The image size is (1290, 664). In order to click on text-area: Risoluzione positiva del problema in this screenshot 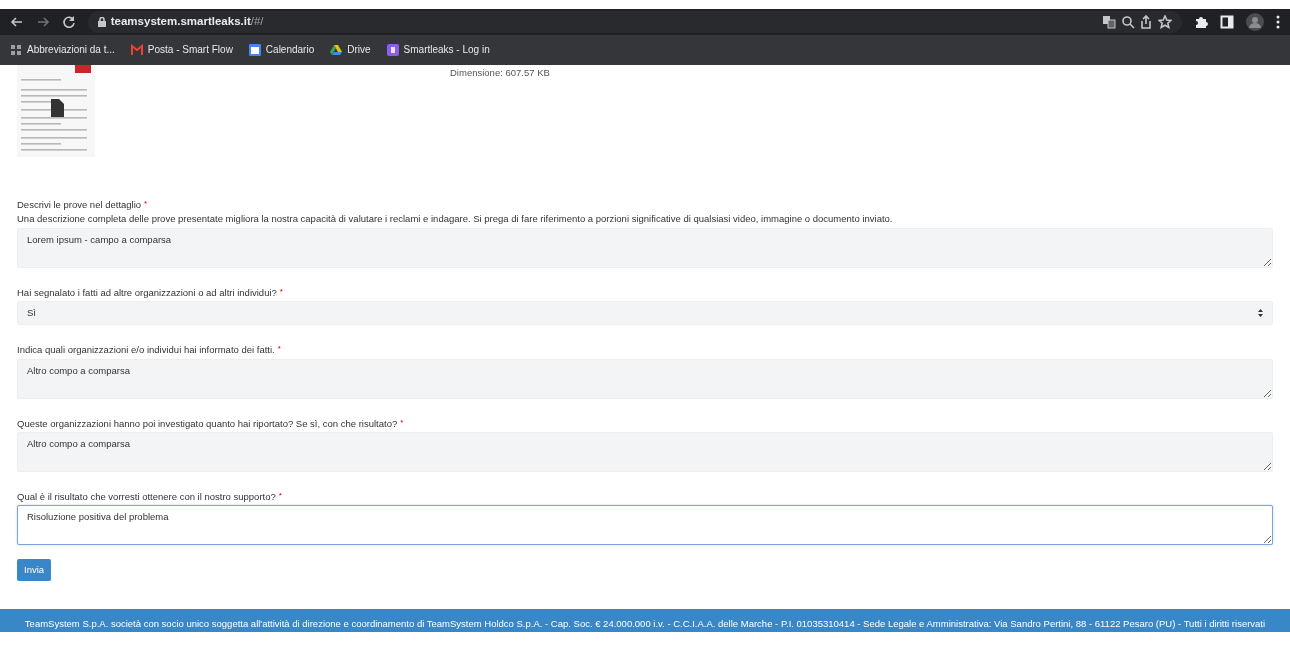, I will do `click(645, 525)`.